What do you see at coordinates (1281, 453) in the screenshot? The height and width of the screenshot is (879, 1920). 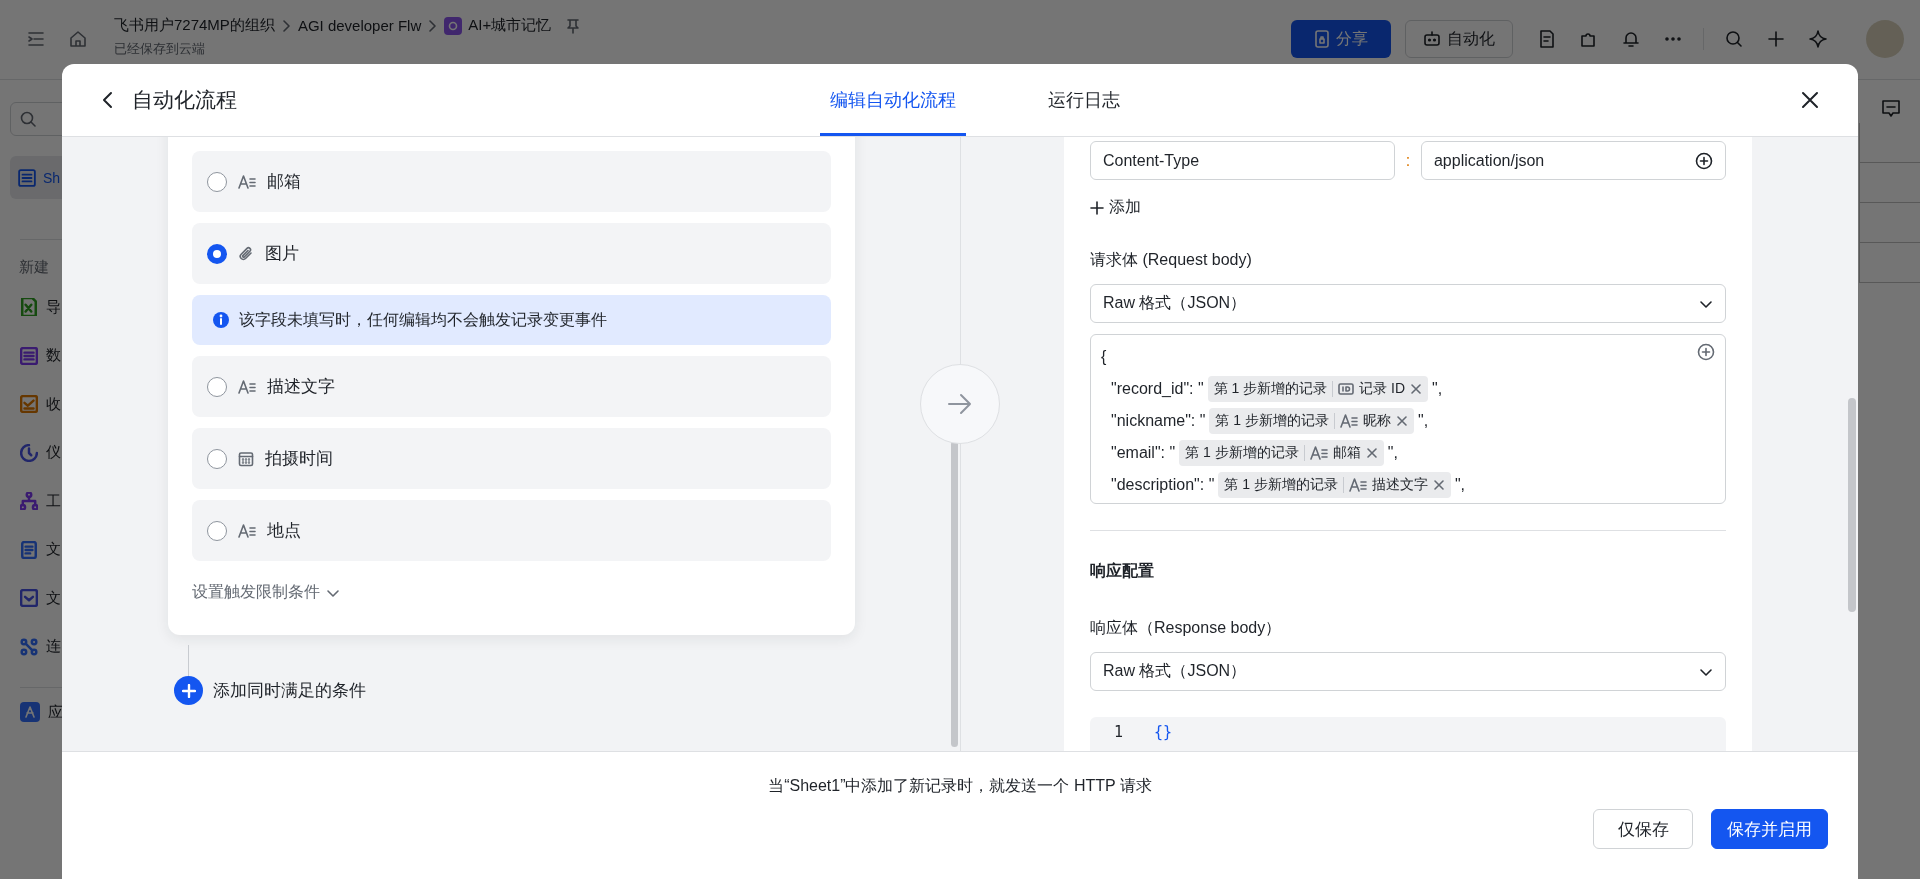 I see `variable-chip: 第 1 步新增的记录 邮箱` at bounding box center [1281, 453].